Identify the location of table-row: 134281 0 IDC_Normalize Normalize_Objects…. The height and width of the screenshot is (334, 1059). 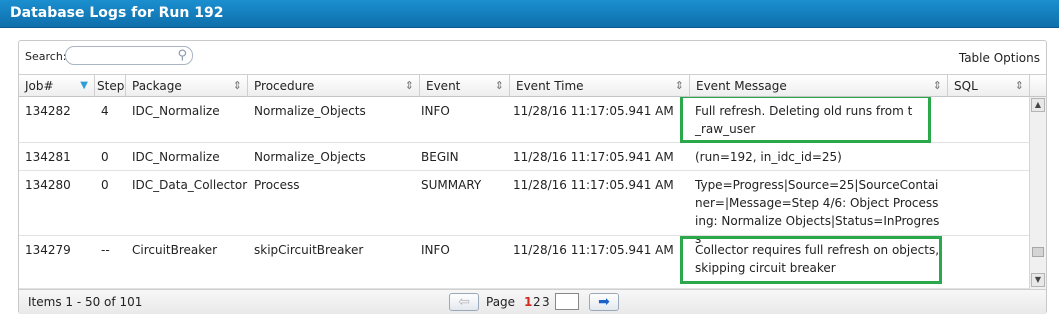
(524, 157).